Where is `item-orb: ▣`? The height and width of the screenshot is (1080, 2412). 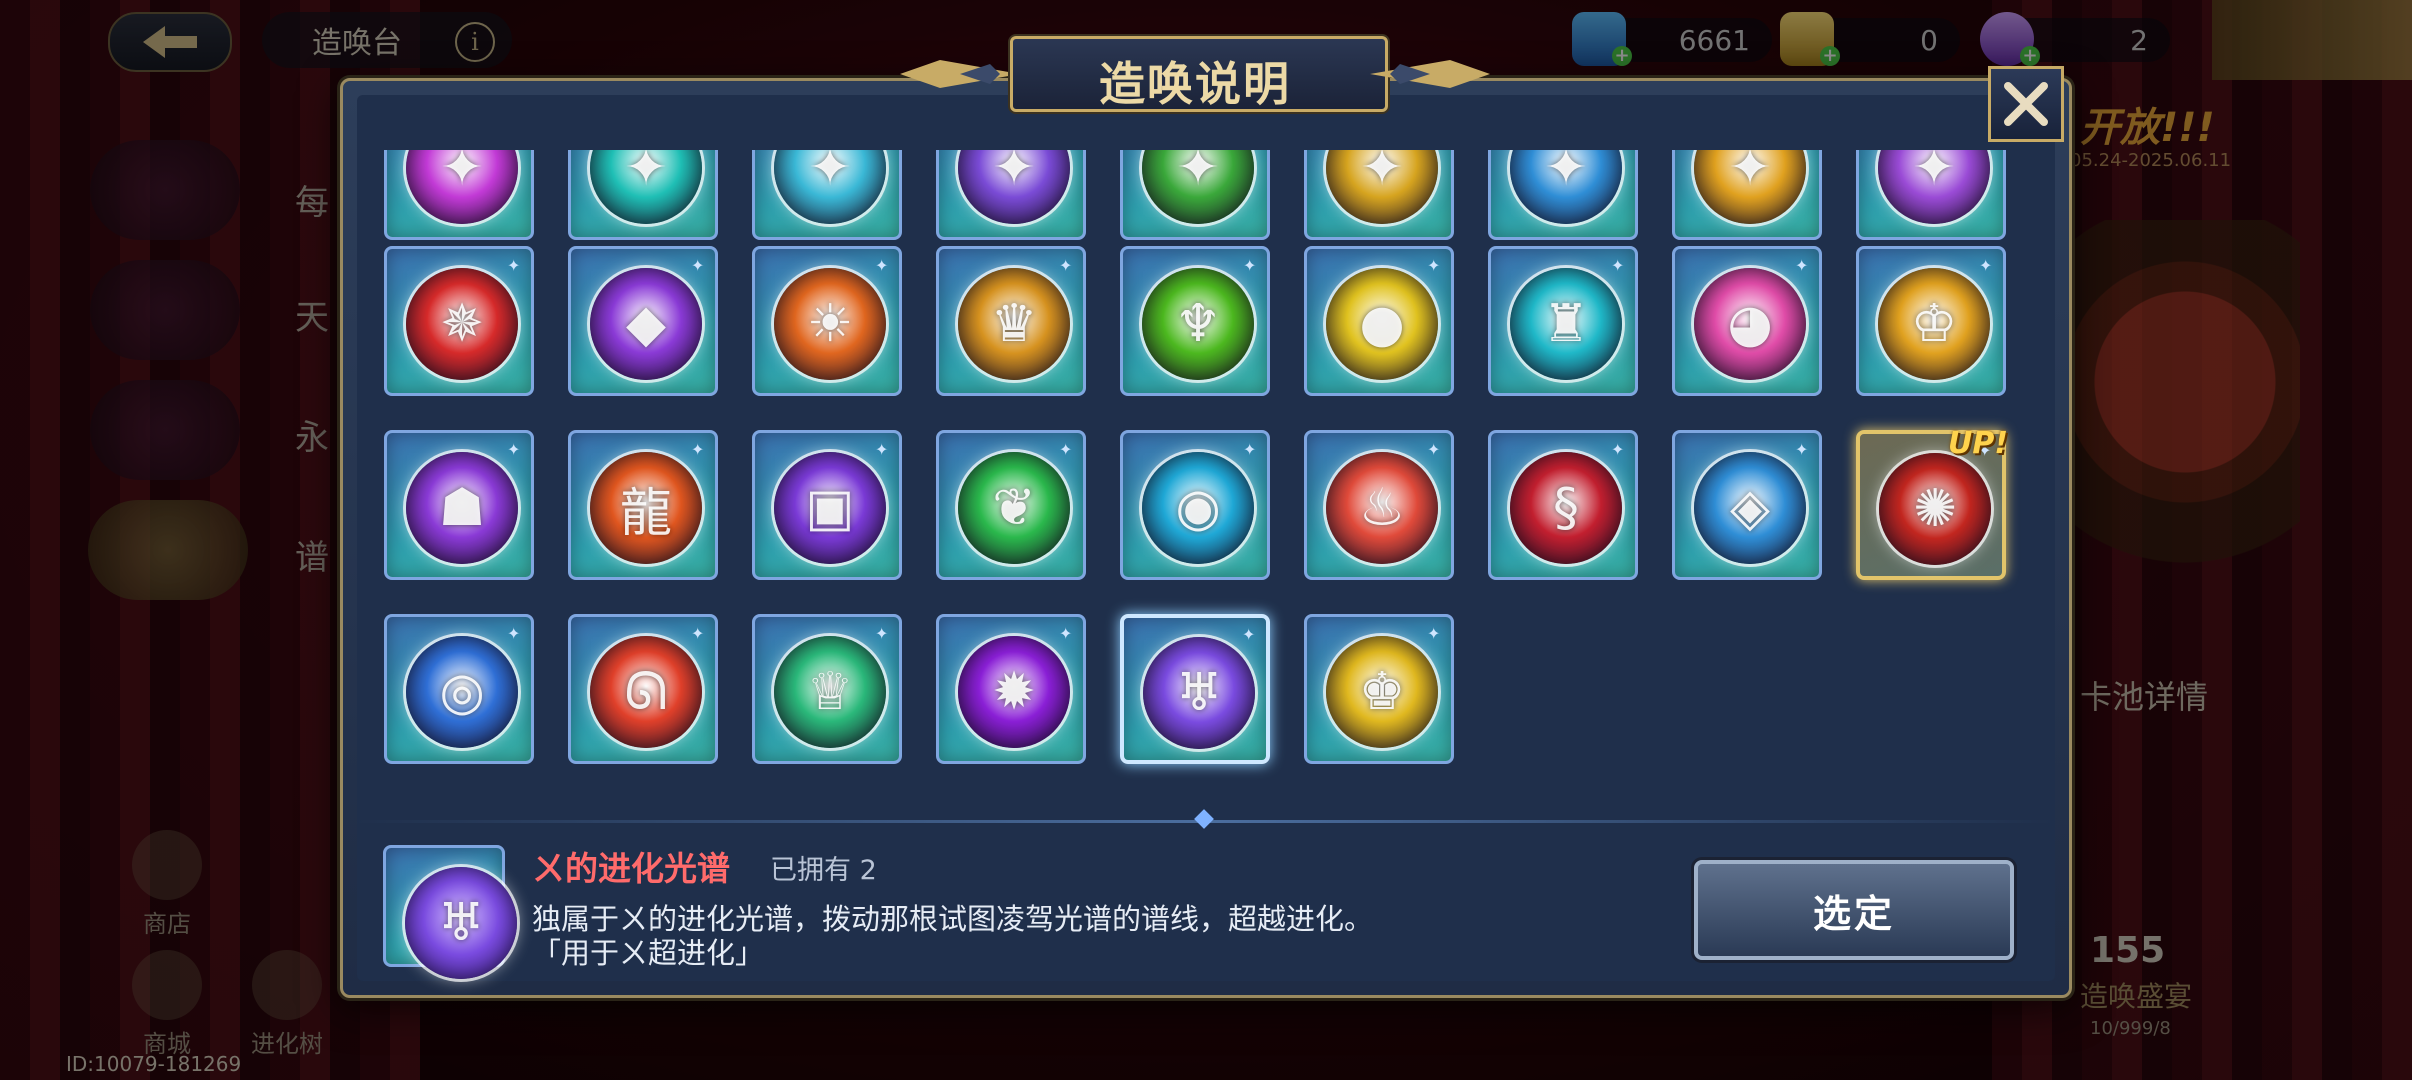
item-orb: ▣ is located at coordinates (830, 508).